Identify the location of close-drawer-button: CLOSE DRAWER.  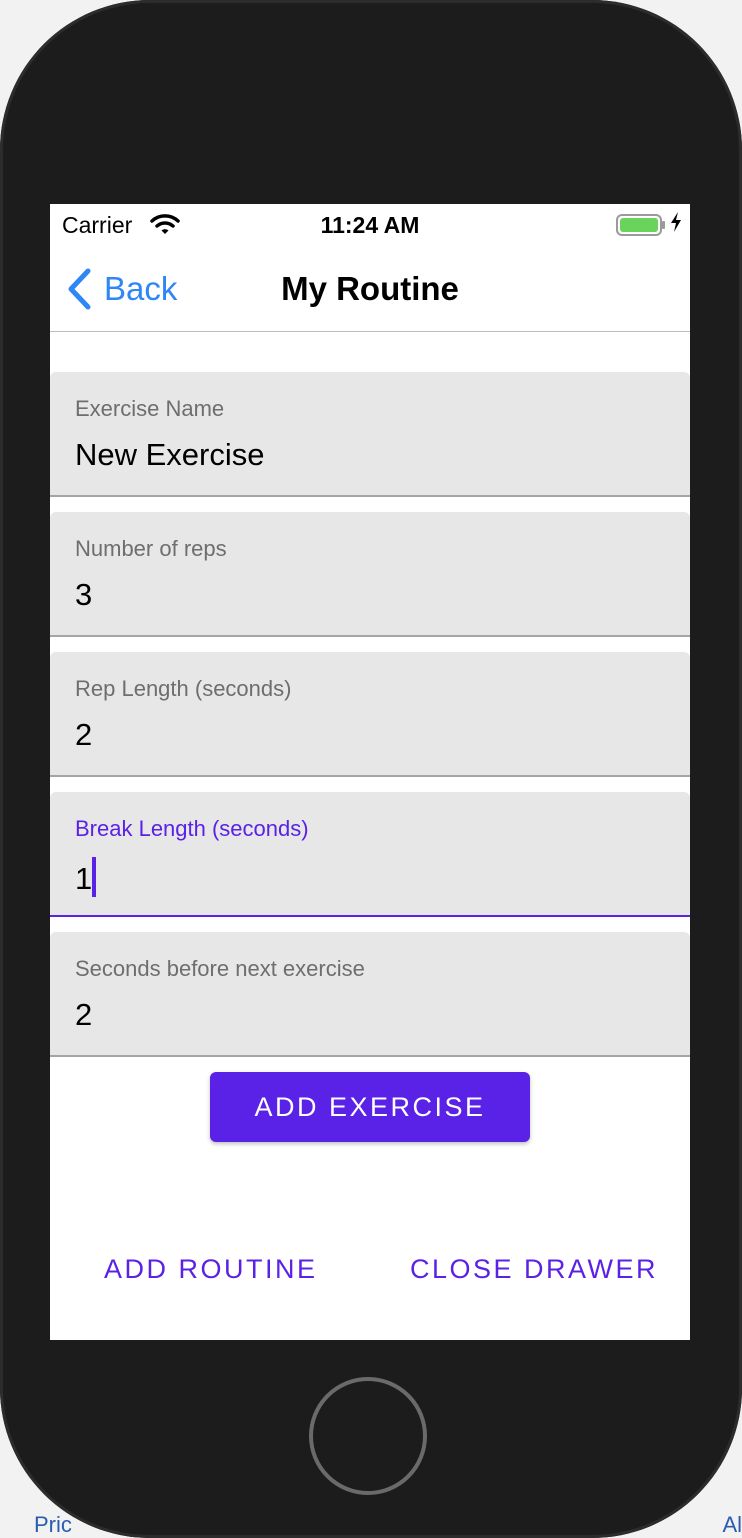
(534, 1274).